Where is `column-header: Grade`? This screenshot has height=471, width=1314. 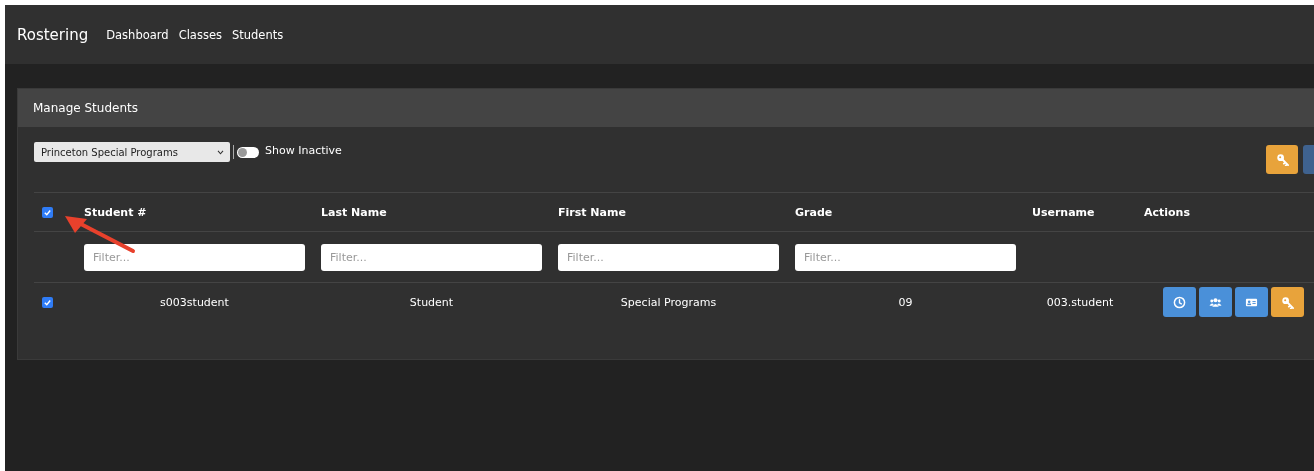
column-header: Grade is located at coordinates (814, 212).